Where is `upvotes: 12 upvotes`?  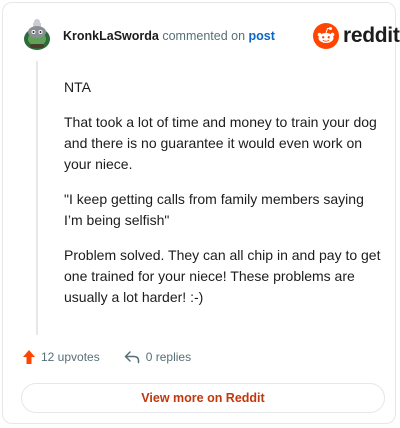 upvotes: 12 upvotes is located at coordinates (61, 357).